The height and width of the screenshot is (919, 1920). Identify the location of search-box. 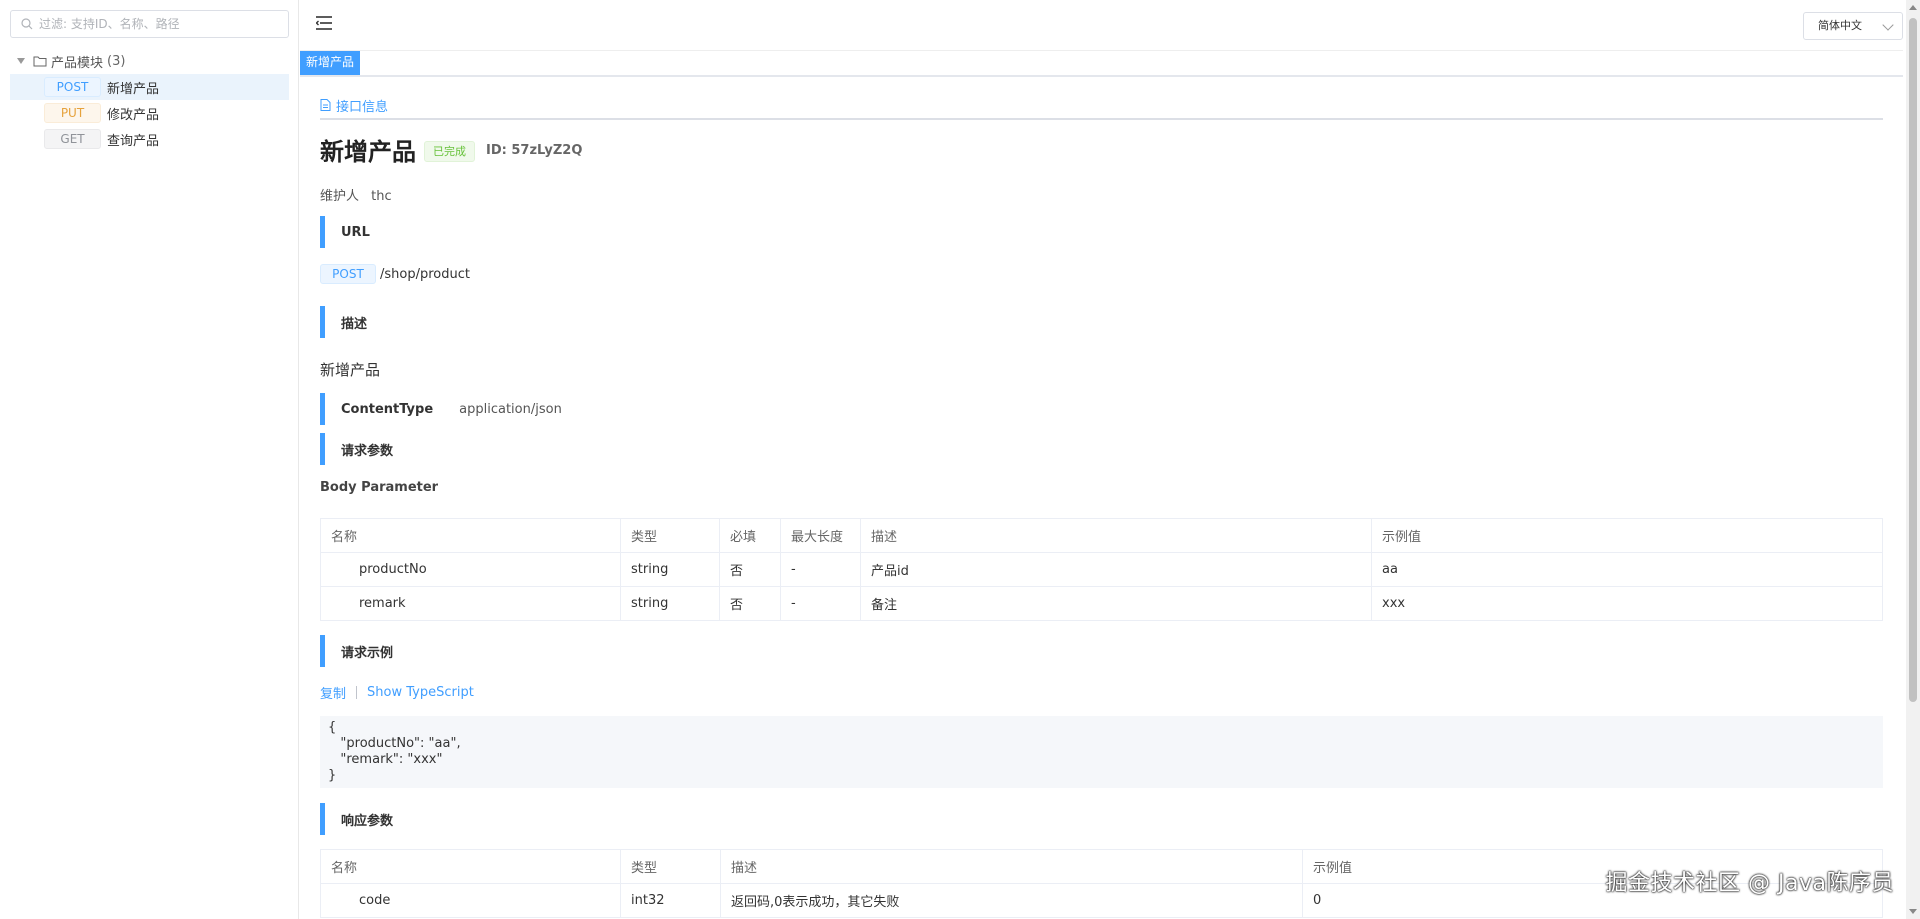
(149, 24).